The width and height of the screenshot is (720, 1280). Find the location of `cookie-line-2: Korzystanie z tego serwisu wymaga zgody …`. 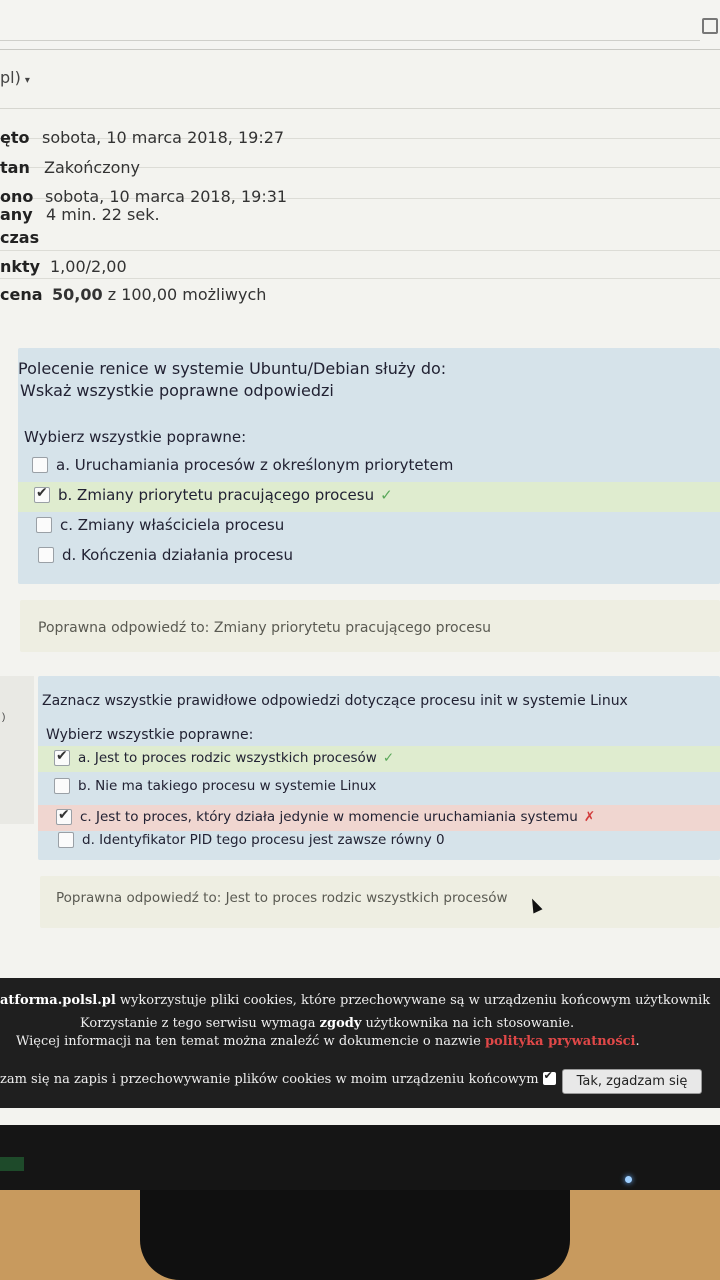

cookie-line-2: Korzystanie z tego serwisu wymaga zgody … is located at coordinates (327, 1023).